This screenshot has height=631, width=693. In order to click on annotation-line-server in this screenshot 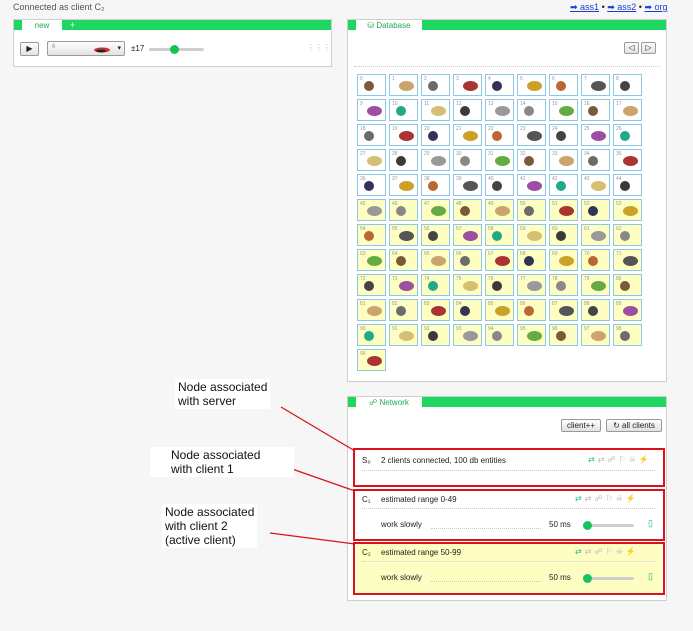, I will do `click(318, 429)`.